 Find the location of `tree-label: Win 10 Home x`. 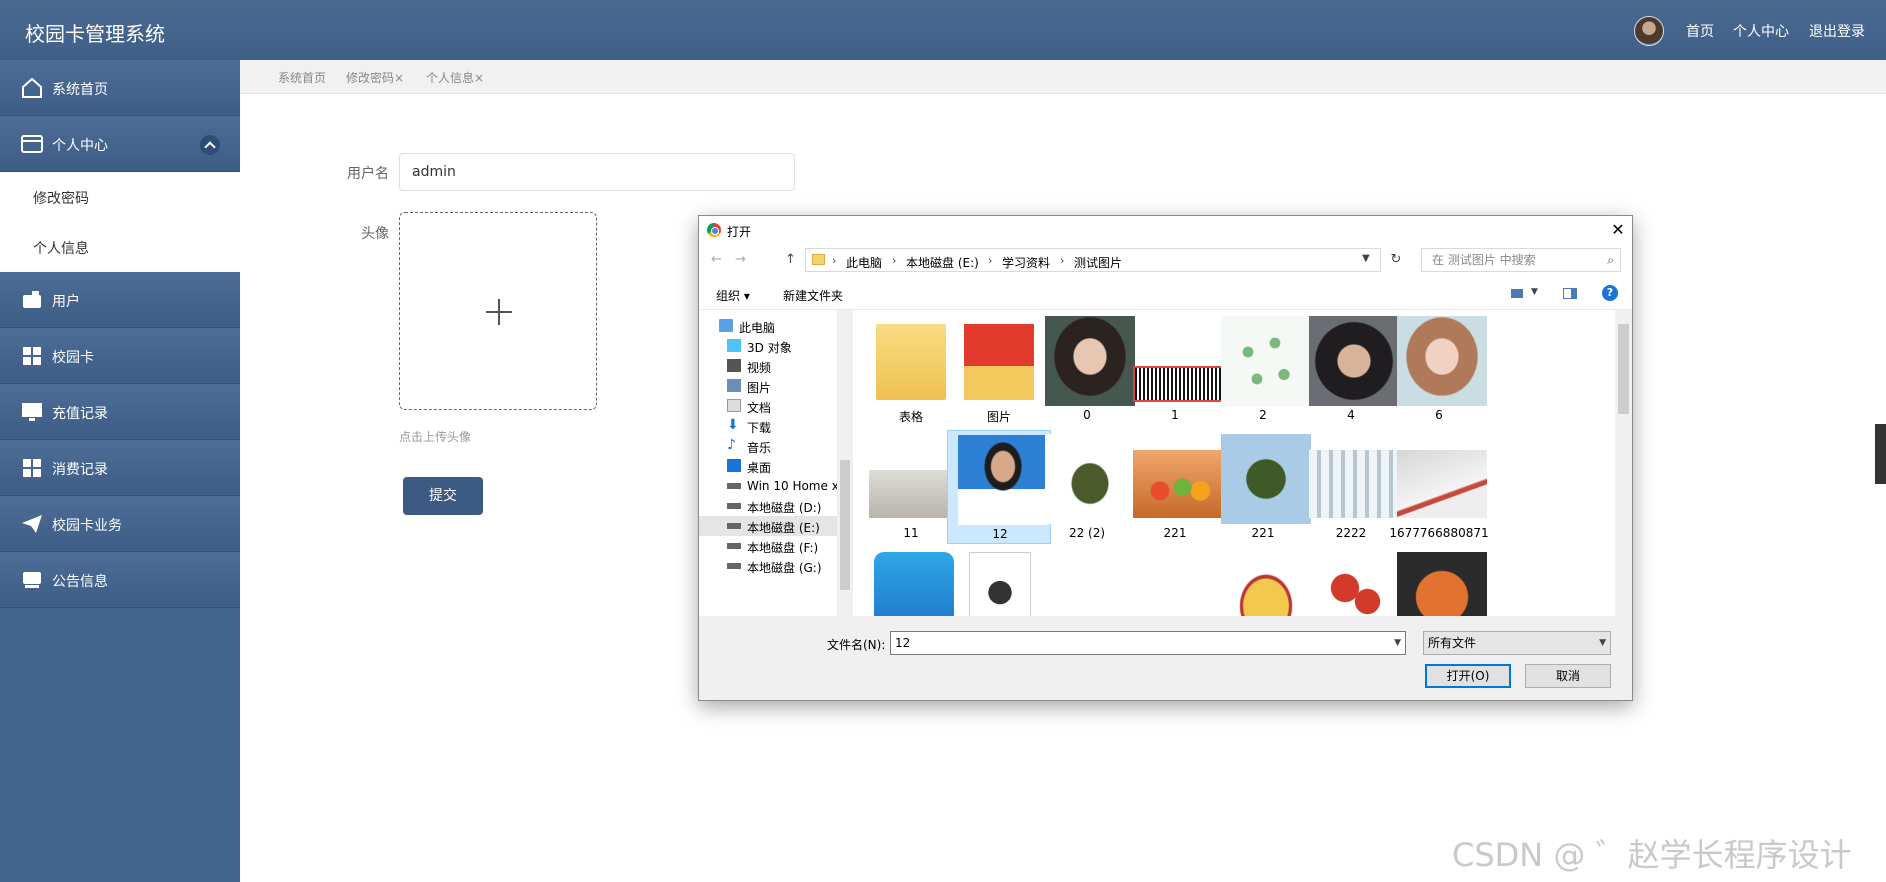

tree-label: Win 10 Home x is located at coordinates (793, 486).